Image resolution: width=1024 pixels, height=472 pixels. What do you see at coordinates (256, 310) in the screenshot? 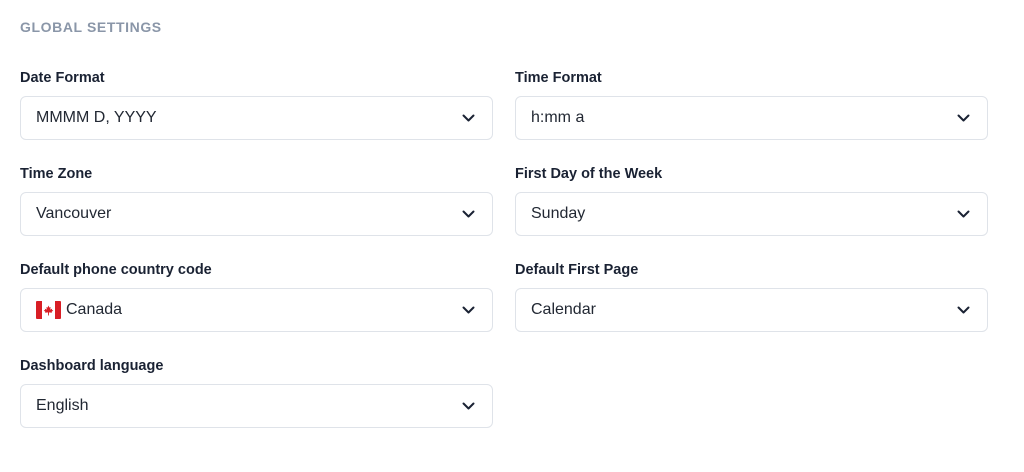
I see `phone-code-select: Canada` at bounding box center [256, 310].